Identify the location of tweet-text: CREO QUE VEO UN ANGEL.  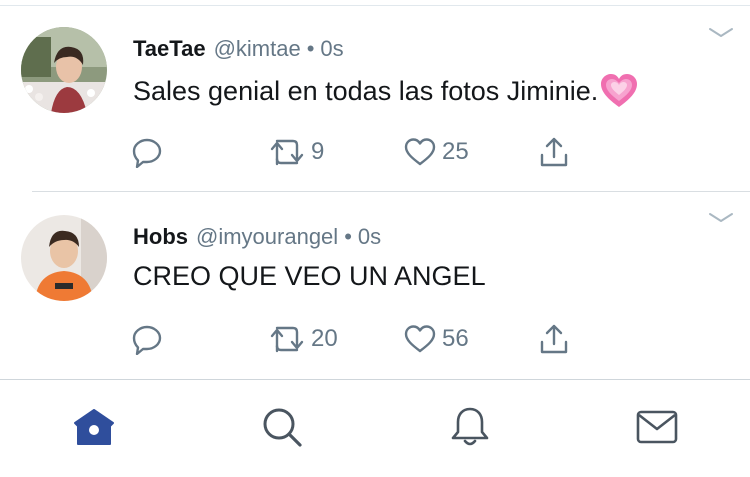
(309, 276).